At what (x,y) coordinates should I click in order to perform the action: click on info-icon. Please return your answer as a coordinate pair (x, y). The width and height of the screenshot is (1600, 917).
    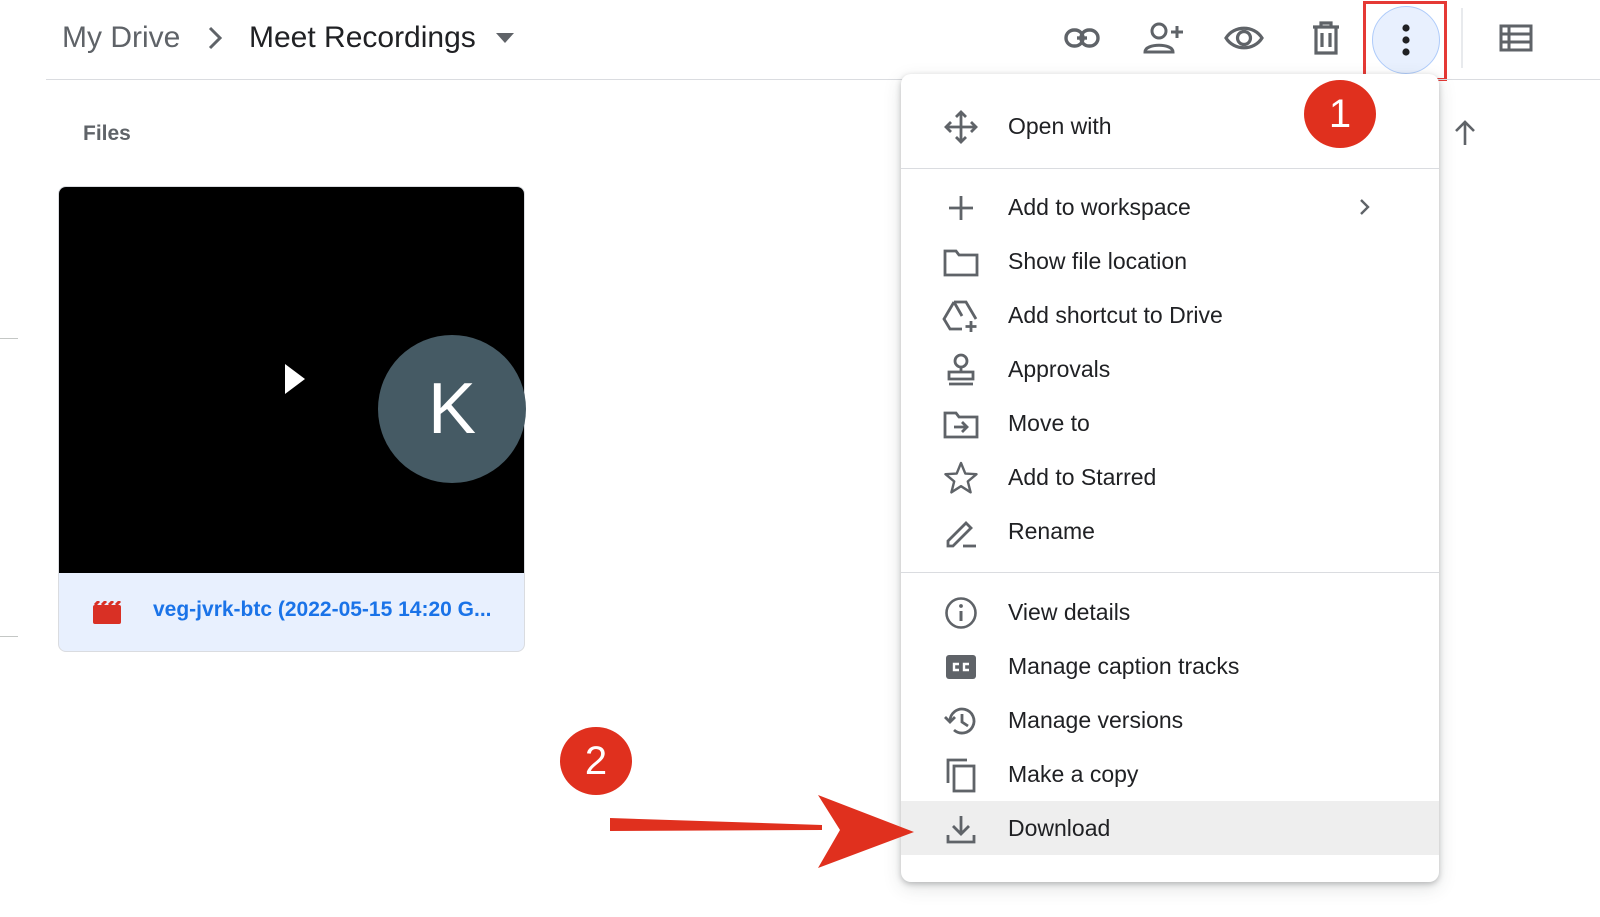
    Looking at the image, I should click on (961, 613).